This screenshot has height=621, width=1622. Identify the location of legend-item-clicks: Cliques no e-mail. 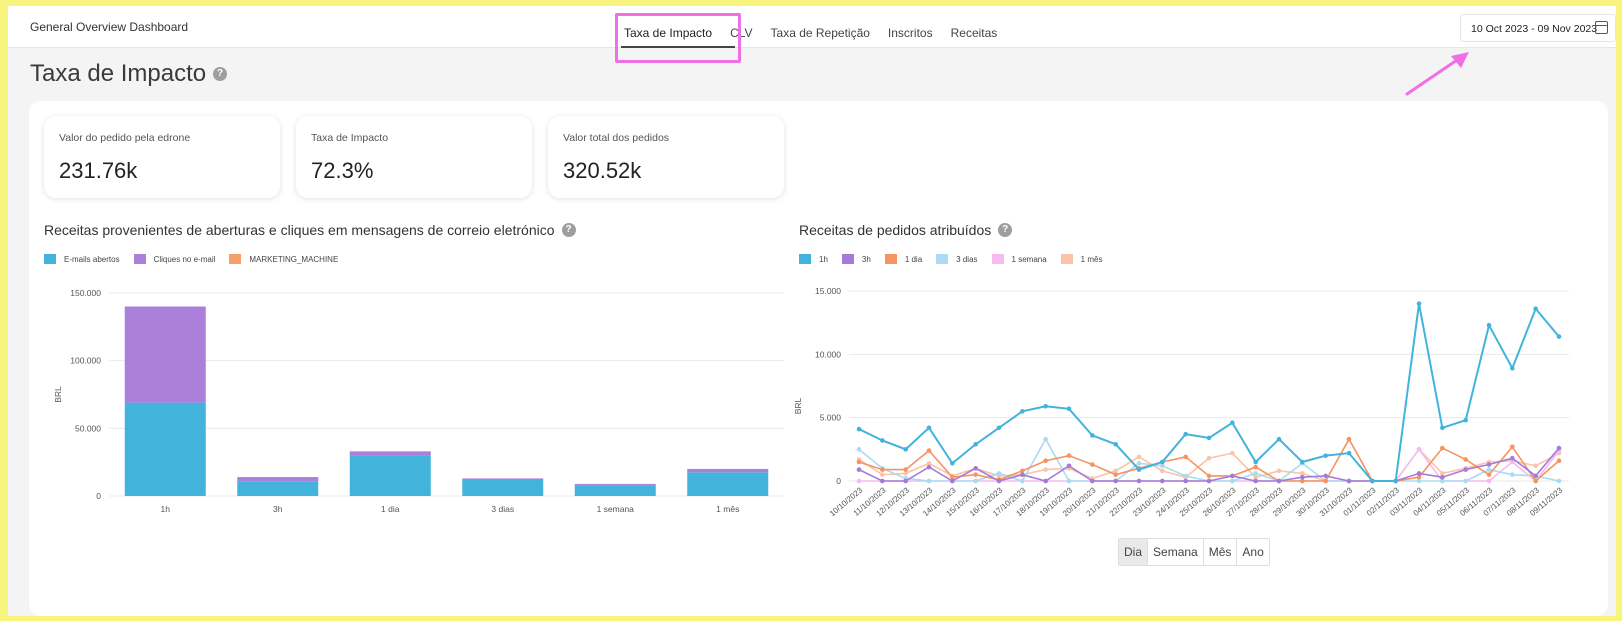
(174, 259).